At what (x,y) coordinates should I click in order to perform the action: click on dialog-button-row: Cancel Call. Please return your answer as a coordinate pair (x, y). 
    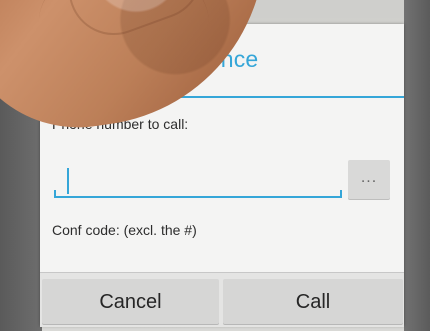
    Looking at the image, I should click on (222, 299).